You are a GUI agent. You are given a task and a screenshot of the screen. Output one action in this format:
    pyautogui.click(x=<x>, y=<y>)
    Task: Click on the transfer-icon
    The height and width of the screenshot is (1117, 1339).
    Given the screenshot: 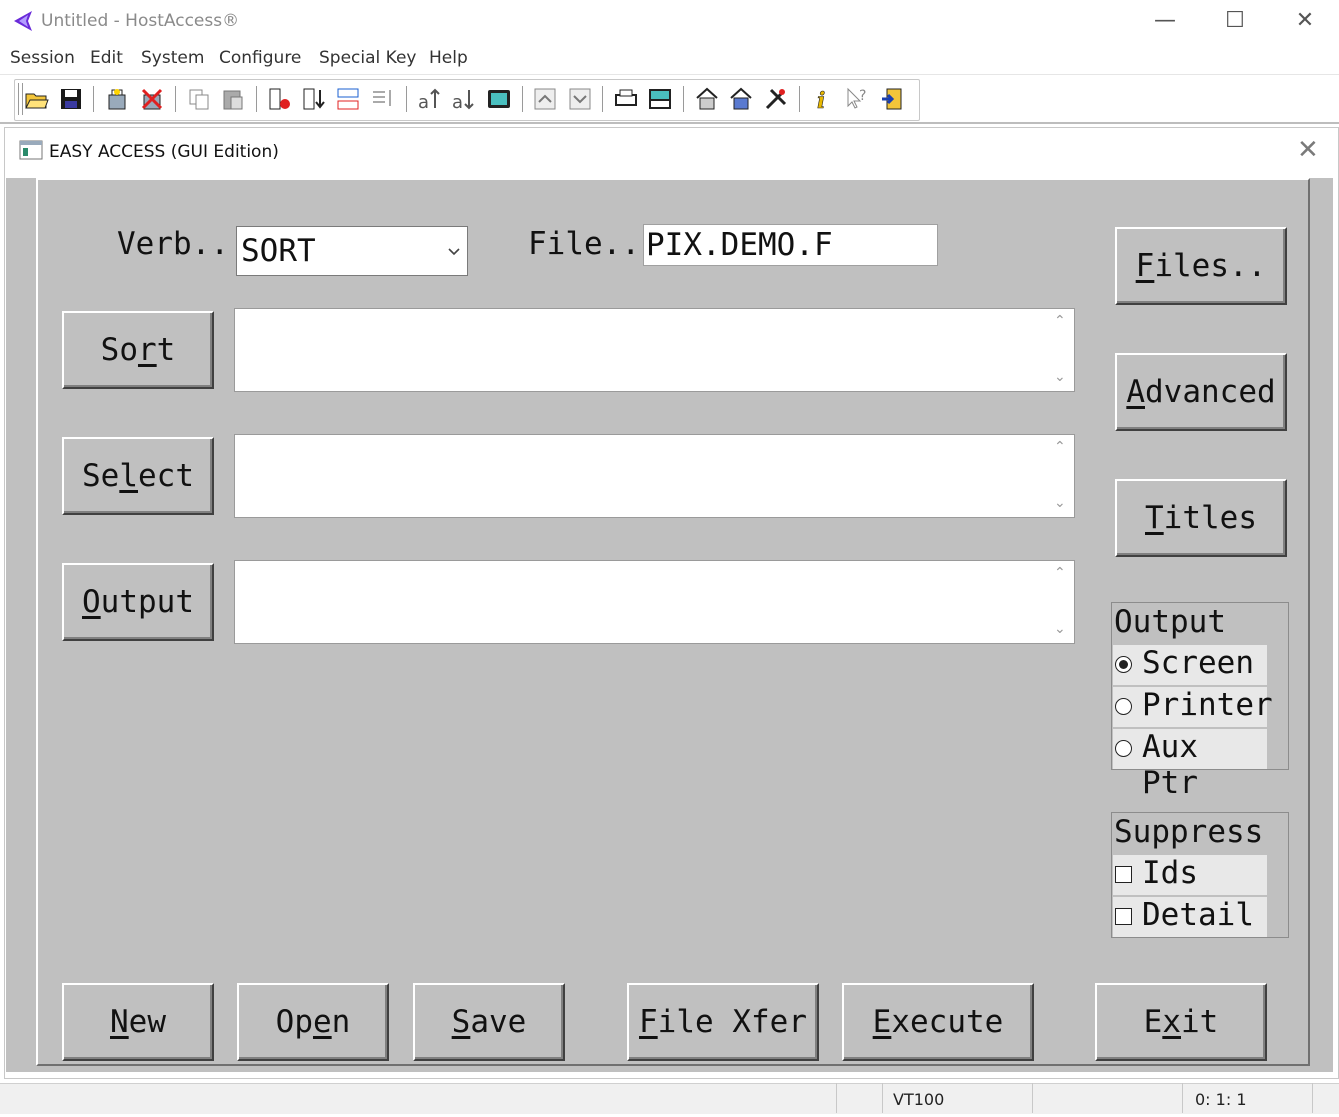 What is the action you would take?
    pyautogui.click(x=348, y=99)
    